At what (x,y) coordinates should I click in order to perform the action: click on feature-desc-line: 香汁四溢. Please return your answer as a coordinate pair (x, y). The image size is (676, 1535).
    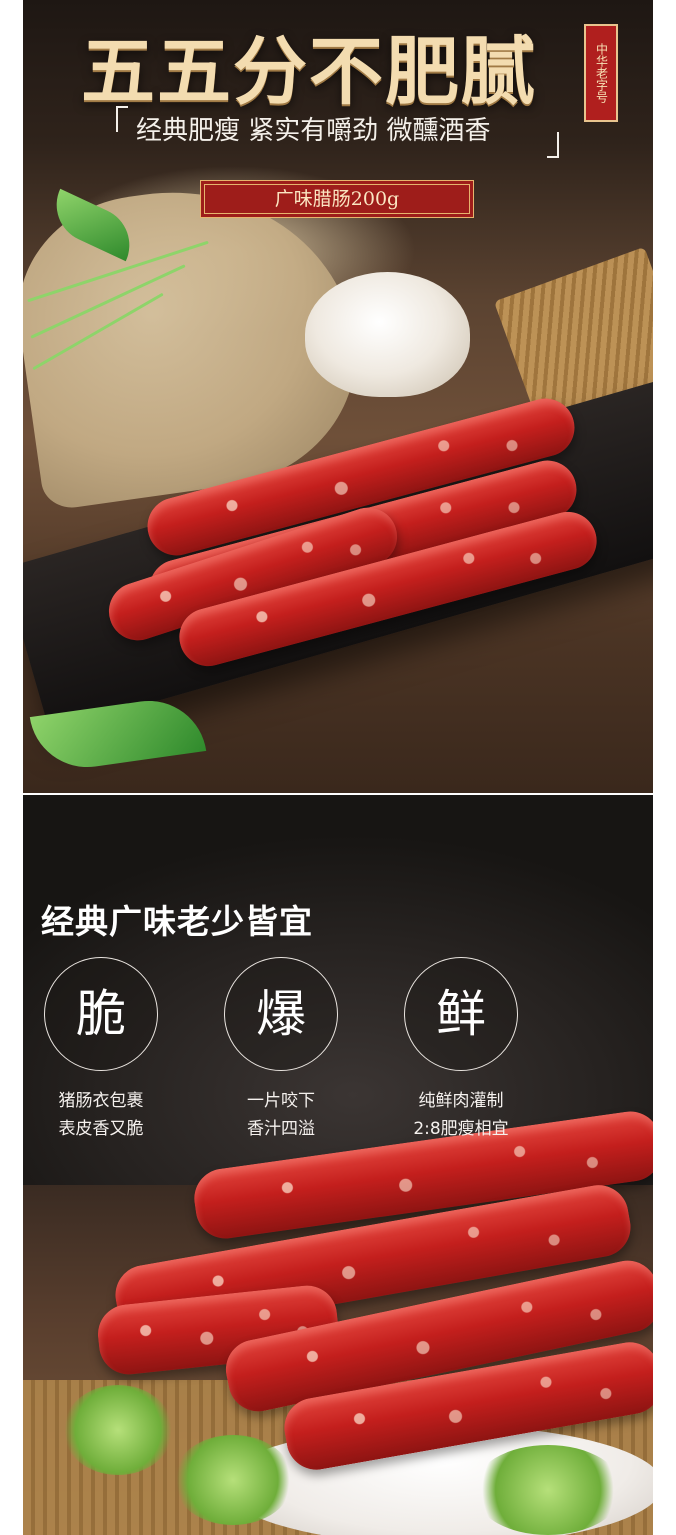
    Looking at the image, I should click on (281, 1129).